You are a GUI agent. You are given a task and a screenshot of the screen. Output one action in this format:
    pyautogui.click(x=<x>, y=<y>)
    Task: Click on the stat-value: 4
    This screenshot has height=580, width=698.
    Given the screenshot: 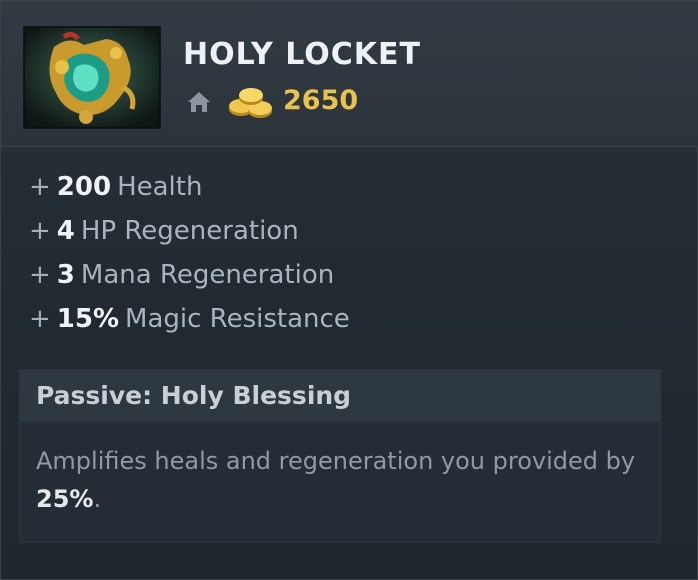 What is the action you would take?
    pyautogui.click(x=65, y=231)
    